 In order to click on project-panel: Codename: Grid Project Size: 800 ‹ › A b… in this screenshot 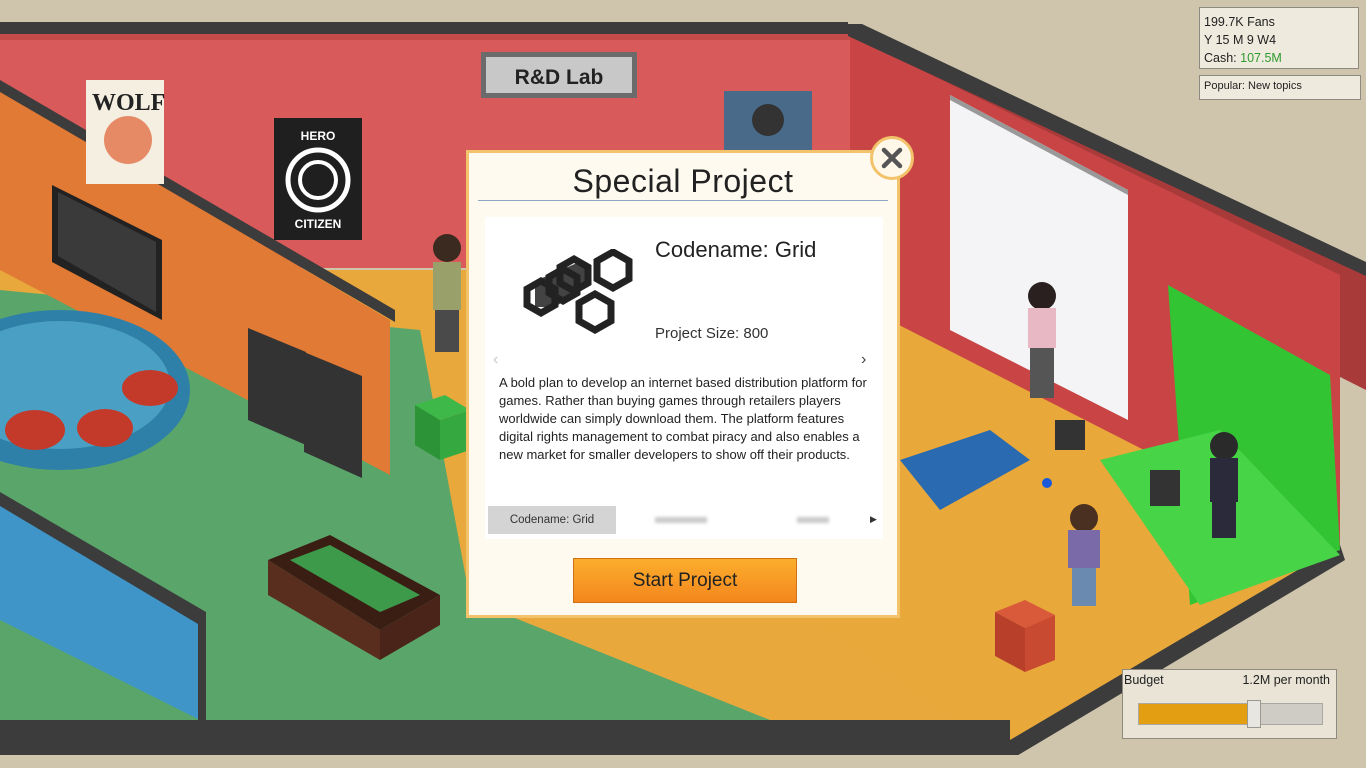, I will do `click(684, 378)`.